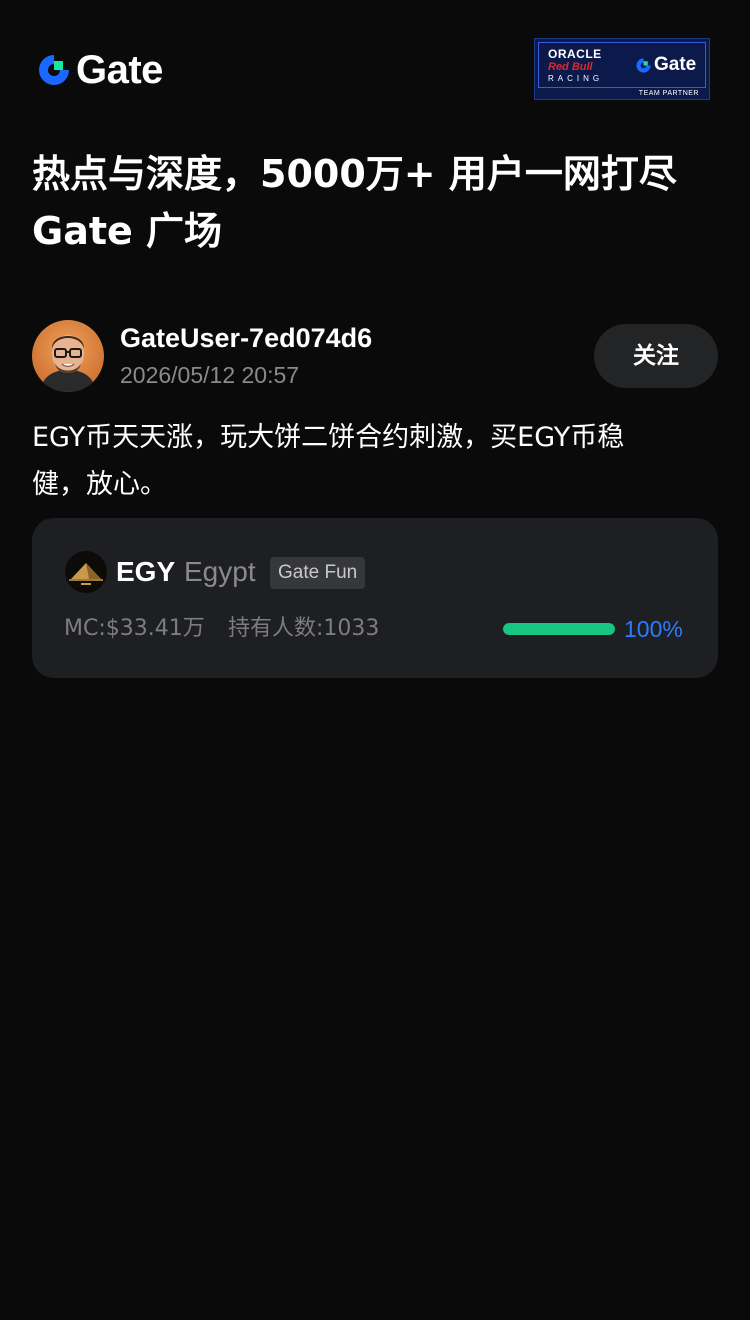 The image size is (750, 1320). I want to click on token-market-cap: MC:$33.41万, so click(134, 628).